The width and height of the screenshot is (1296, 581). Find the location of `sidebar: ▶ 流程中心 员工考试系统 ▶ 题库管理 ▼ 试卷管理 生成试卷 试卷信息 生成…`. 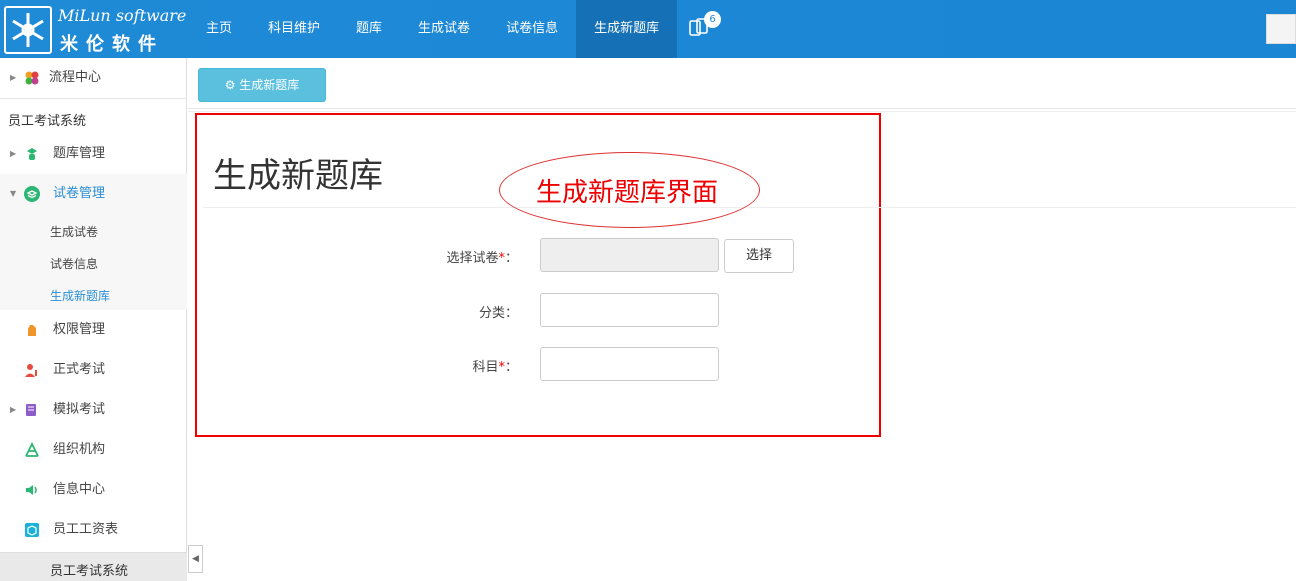

sidebar: ▶ 流程中心 员工考试系统 ▶ 题库管理 ▼ 试卷管理 生成试卷 试卷信息 生成… is located at coordinates (93, 319).